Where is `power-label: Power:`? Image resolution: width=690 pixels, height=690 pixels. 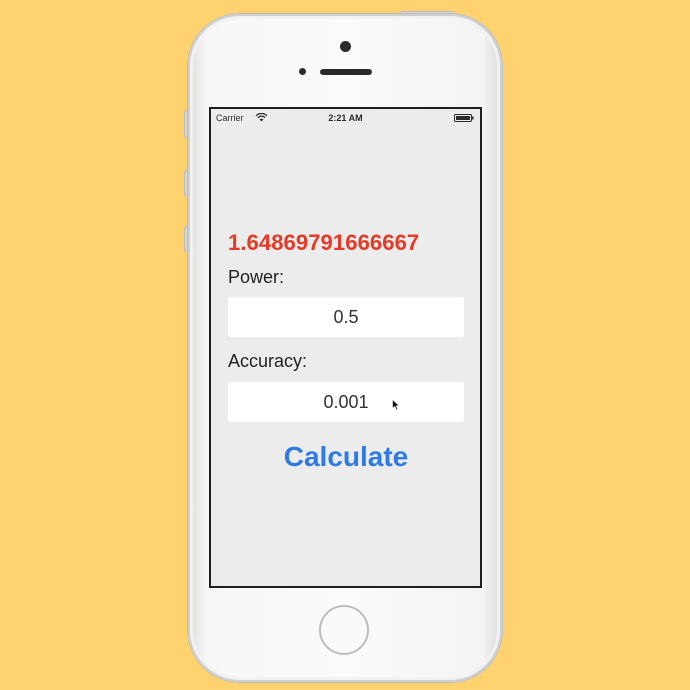
power-label: Power: is located at coordinates (256, 277).